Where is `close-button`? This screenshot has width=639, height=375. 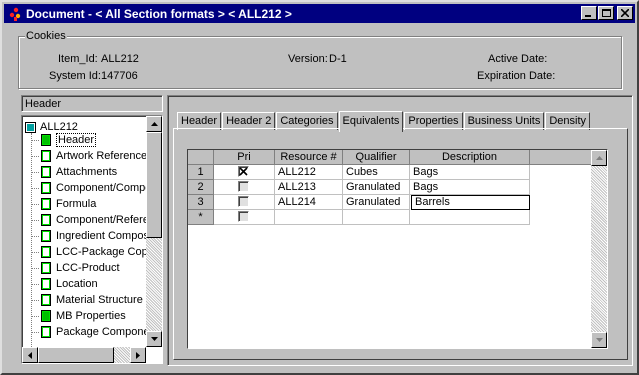 close-button is located at coordinates (625, 13).